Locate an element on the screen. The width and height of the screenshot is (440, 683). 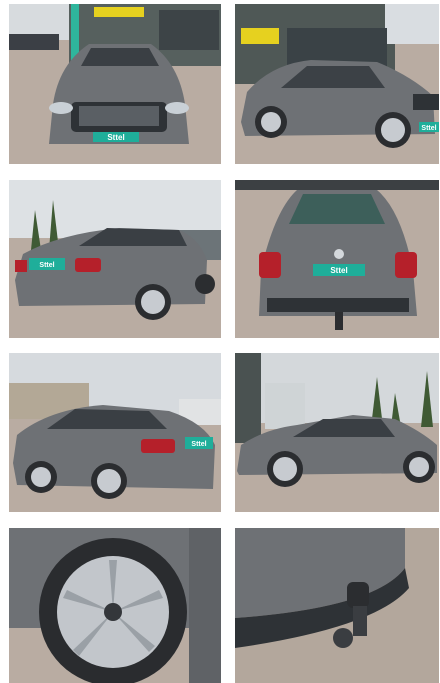
tow-hitch-image is located at coordinates (337, 605).